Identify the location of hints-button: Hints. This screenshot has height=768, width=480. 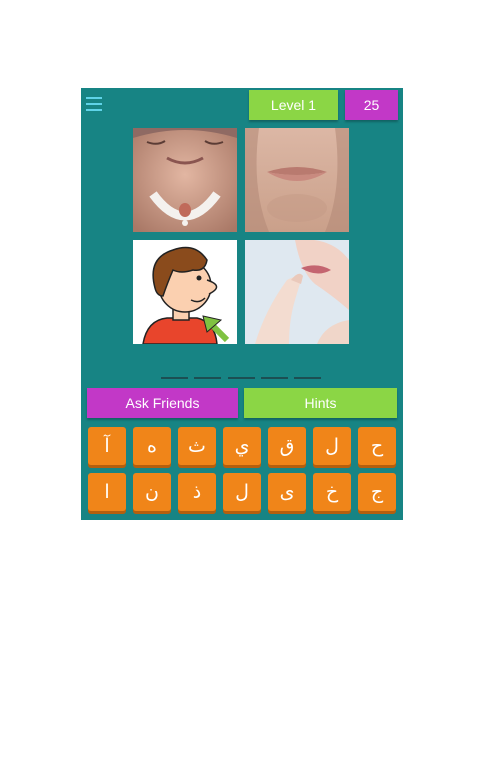
(320, 403).